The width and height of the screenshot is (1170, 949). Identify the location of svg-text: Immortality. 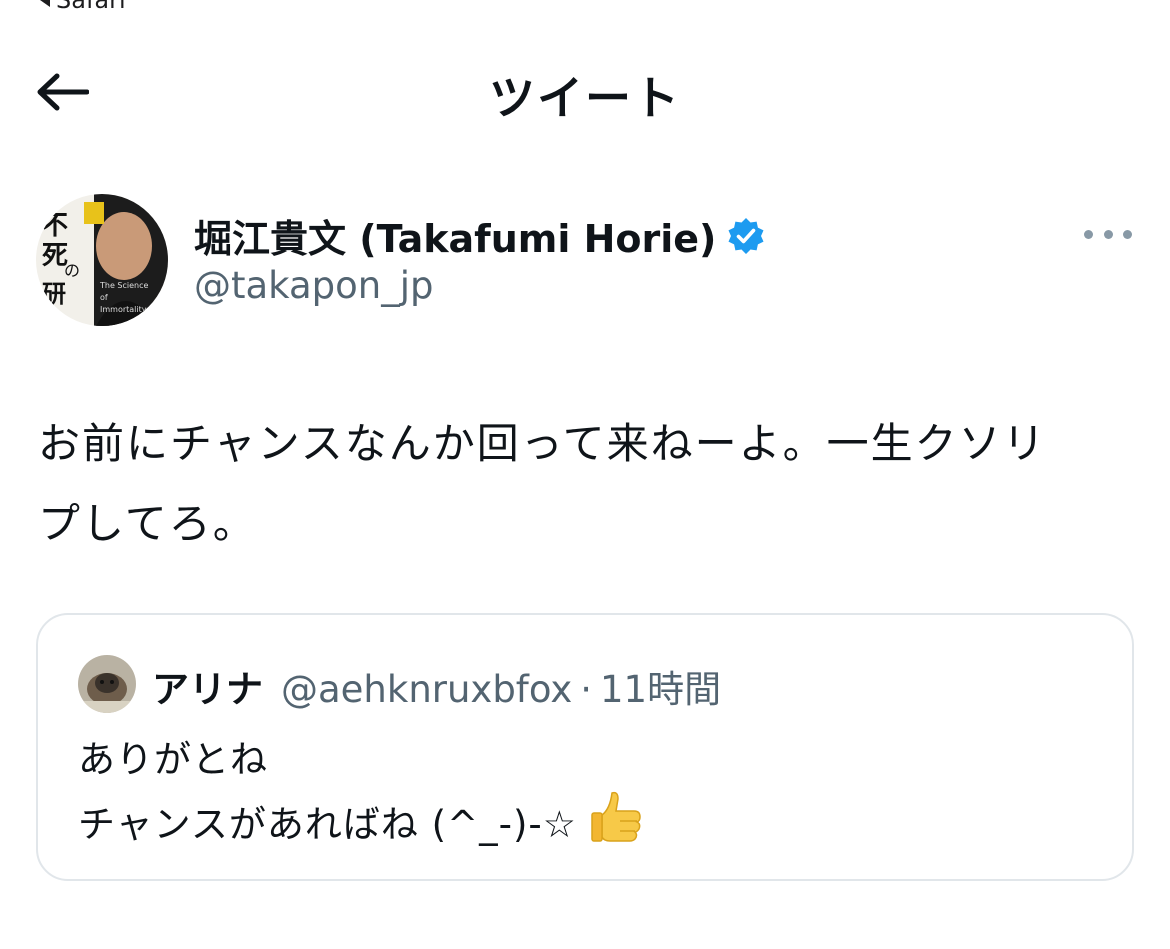
(123, 309).